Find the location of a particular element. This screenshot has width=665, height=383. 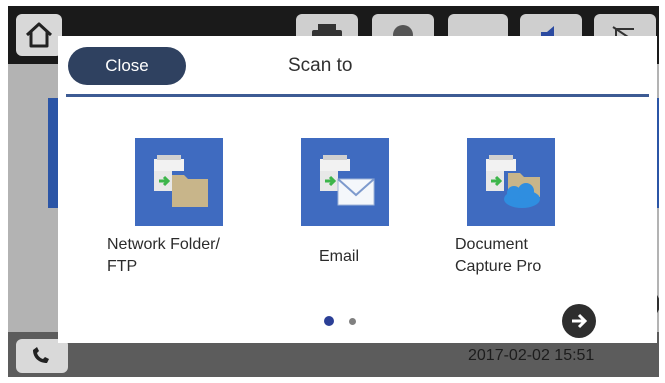

home-button is located at coordinates (39, 35).